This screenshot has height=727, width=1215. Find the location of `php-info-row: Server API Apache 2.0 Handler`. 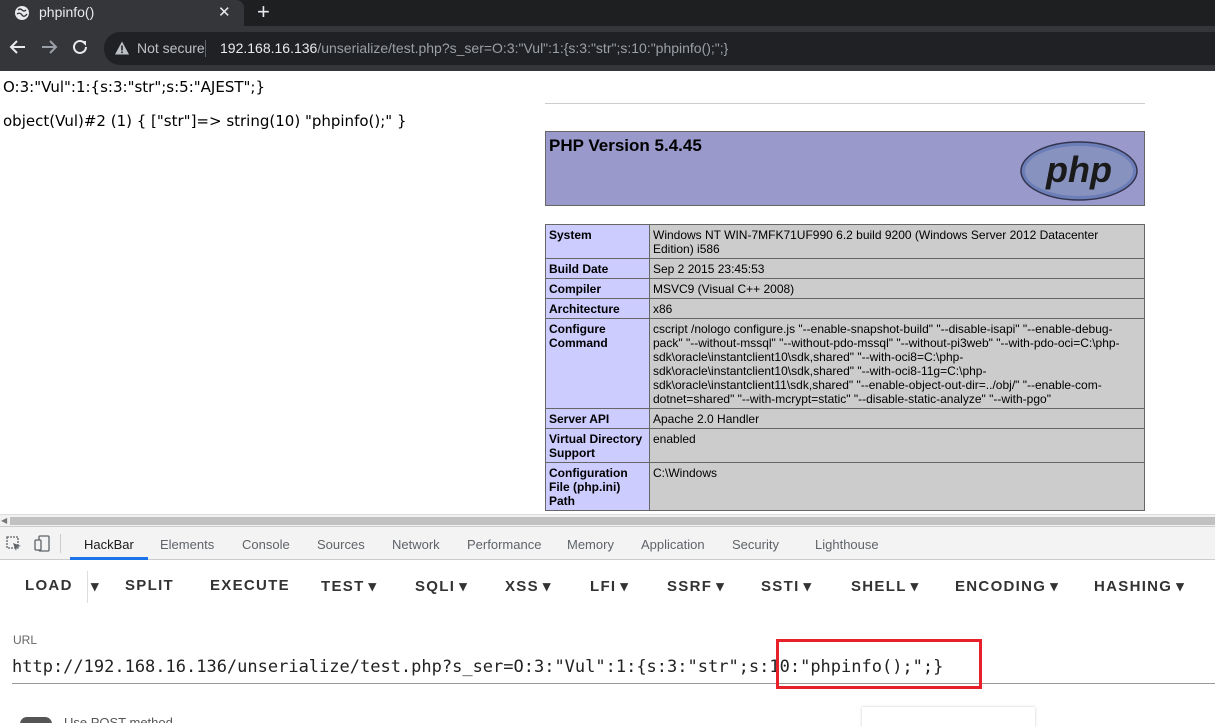

php-info-row: Server API Apache 2.0 Handler is located at coordinates (845, 418).